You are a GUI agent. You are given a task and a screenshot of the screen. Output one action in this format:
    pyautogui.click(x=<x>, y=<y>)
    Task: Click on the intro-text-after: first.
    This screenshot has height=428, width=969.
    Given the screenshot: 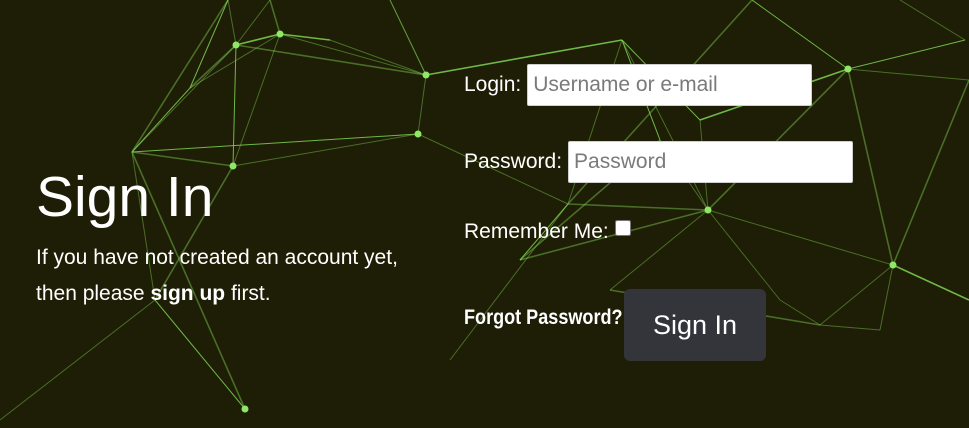 What is the action you would take?
    pyautogui.click(x=248, y=293)
    